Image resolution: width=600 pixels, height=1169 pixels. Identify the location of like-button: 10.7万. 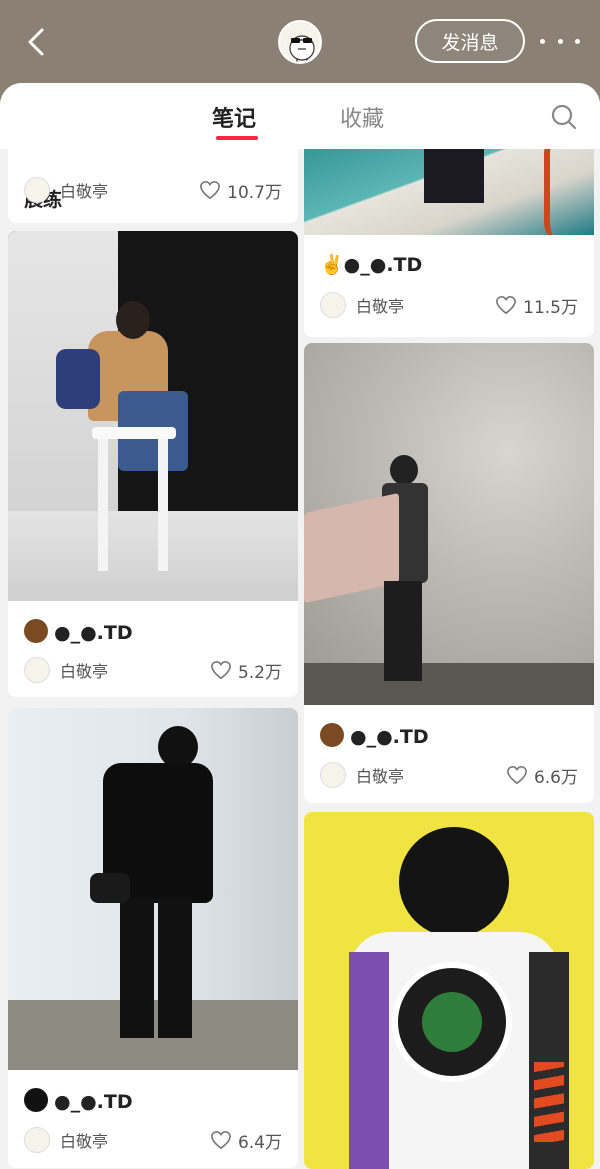
(240, 190).